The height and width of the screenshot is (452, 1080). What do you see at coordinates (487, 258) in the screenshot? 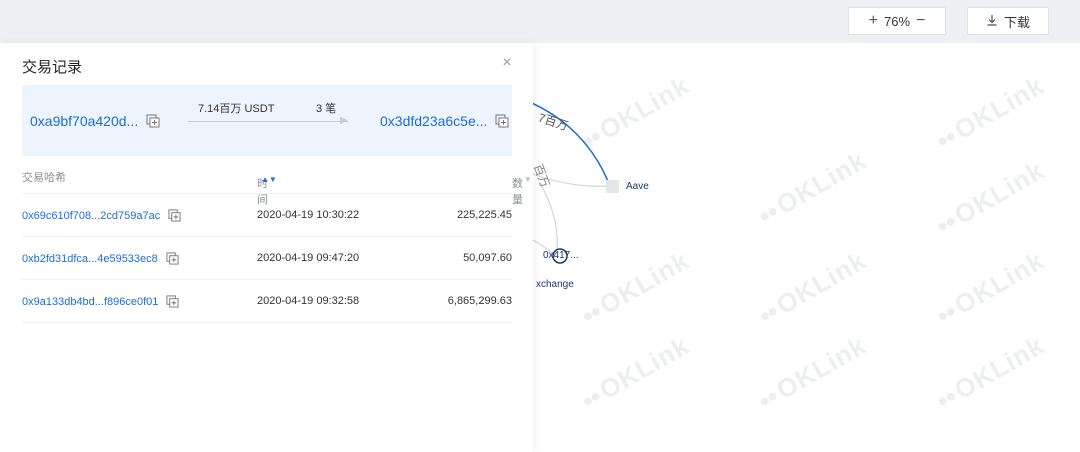
I see `tx-quantity: 50,097.60` at bounding box center [487, 258].